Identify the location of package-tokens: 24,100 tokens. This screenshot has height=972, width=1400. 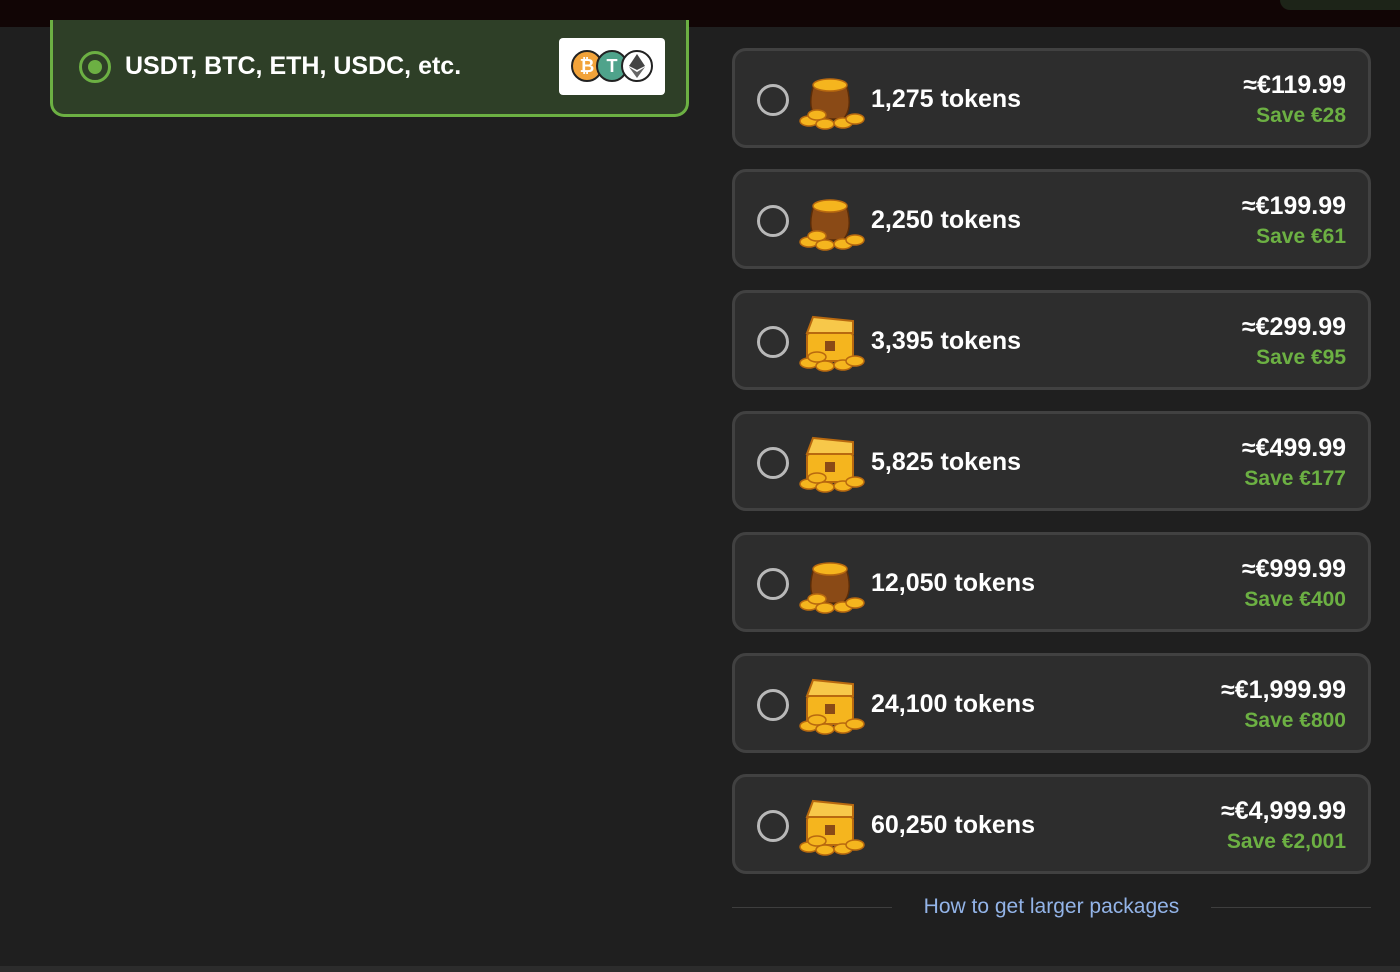
(953, 704).